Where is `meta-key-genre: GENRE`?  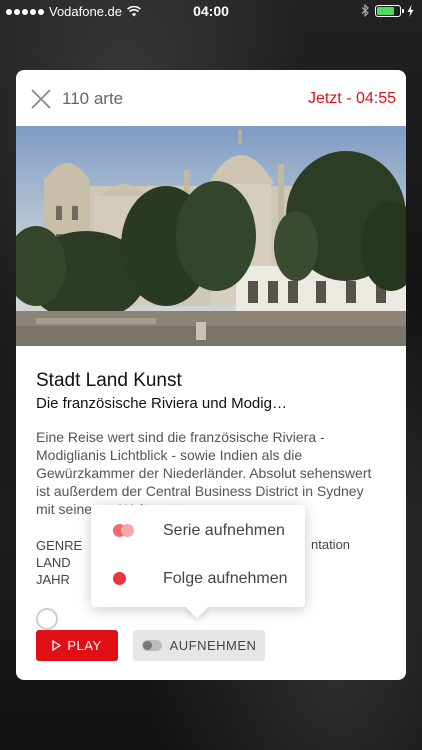
meta-key-genre: GENRE is located at coordinates (59, 545).